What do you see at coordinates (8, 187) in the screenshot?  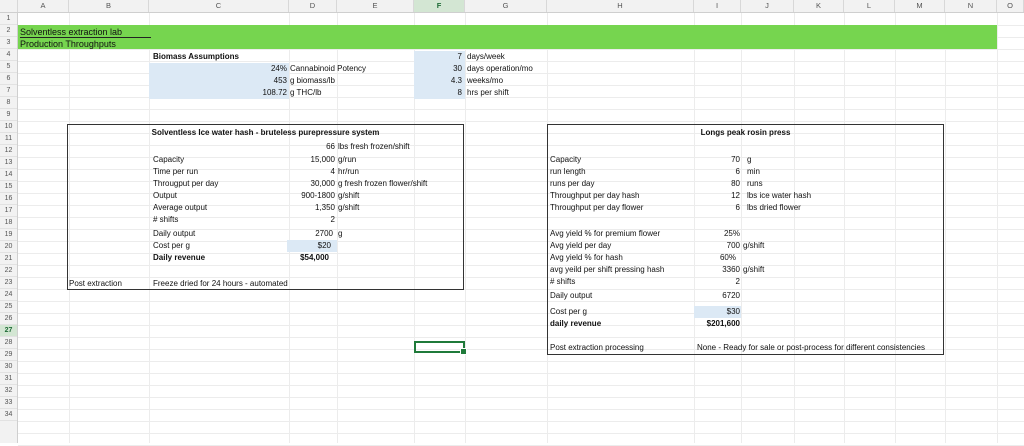 I see `row-header: 15` at bounding box center [8, 187].